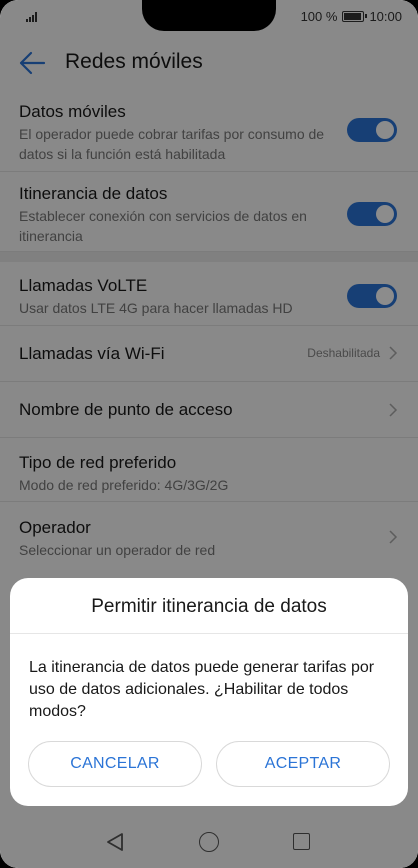 Image resolution: width=418 pixels, height=868 pixels. I want to click on dialog-title: Permitir itinerancia de datos, so click(209, 606).